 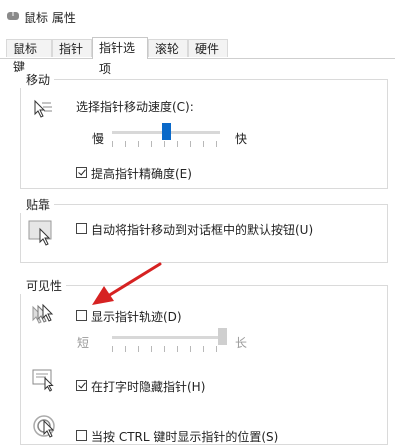 What do you see at coordinates (81, 315) in the screenshot?
I see `trails-checkbox` at bounding box center [81, 315].